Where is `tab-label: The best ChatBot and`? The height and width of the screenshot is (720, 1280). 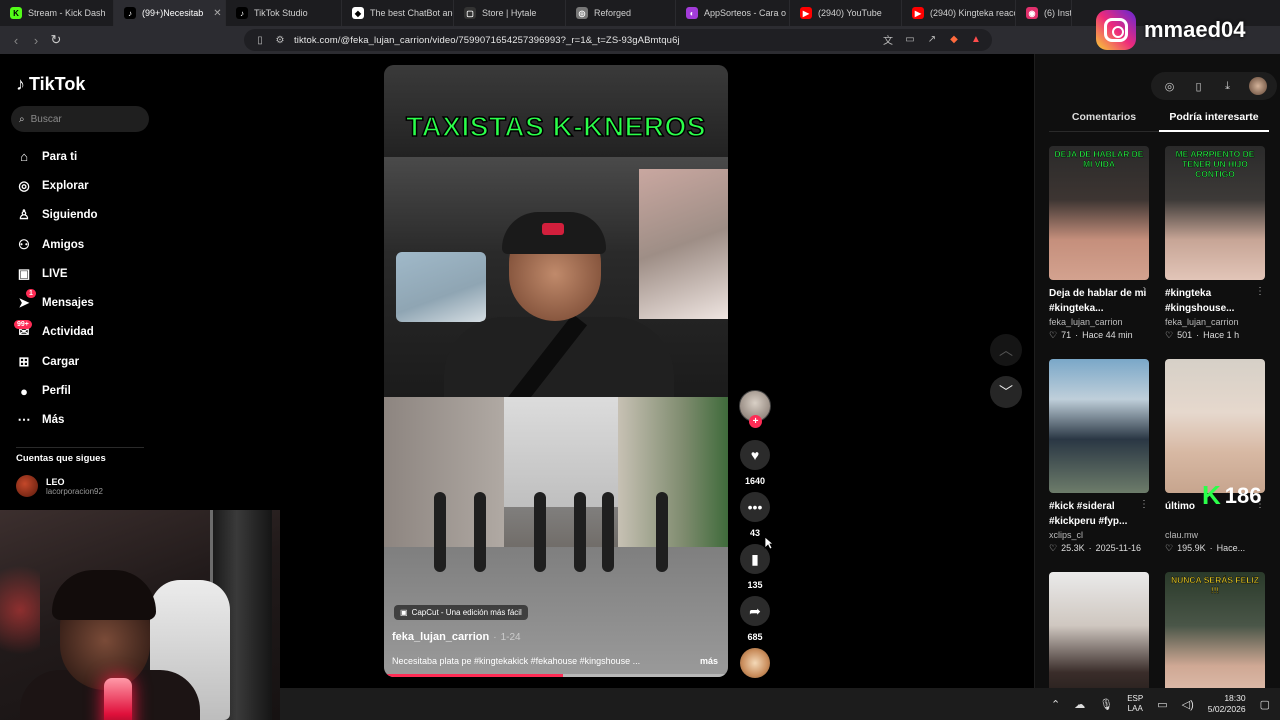
tab-label: The best ChatBot and is located at coordinates (412, 13).